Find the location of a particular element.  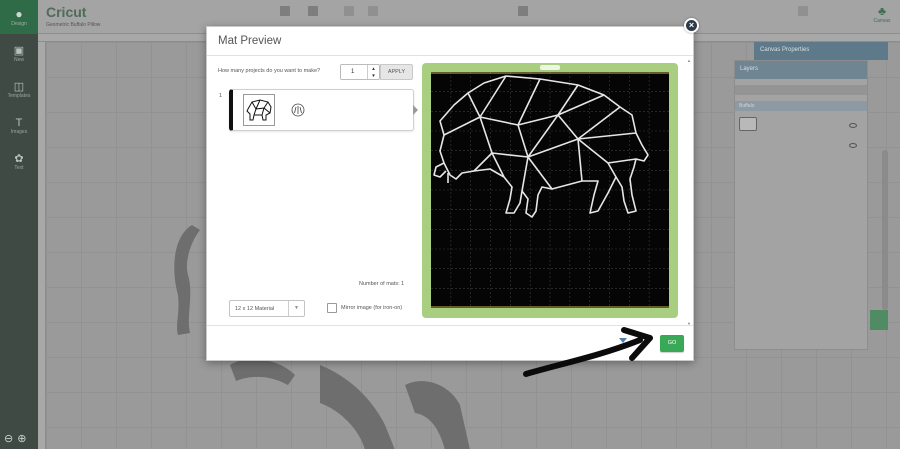

vertical-ruler is located at coordinates (42, 245).